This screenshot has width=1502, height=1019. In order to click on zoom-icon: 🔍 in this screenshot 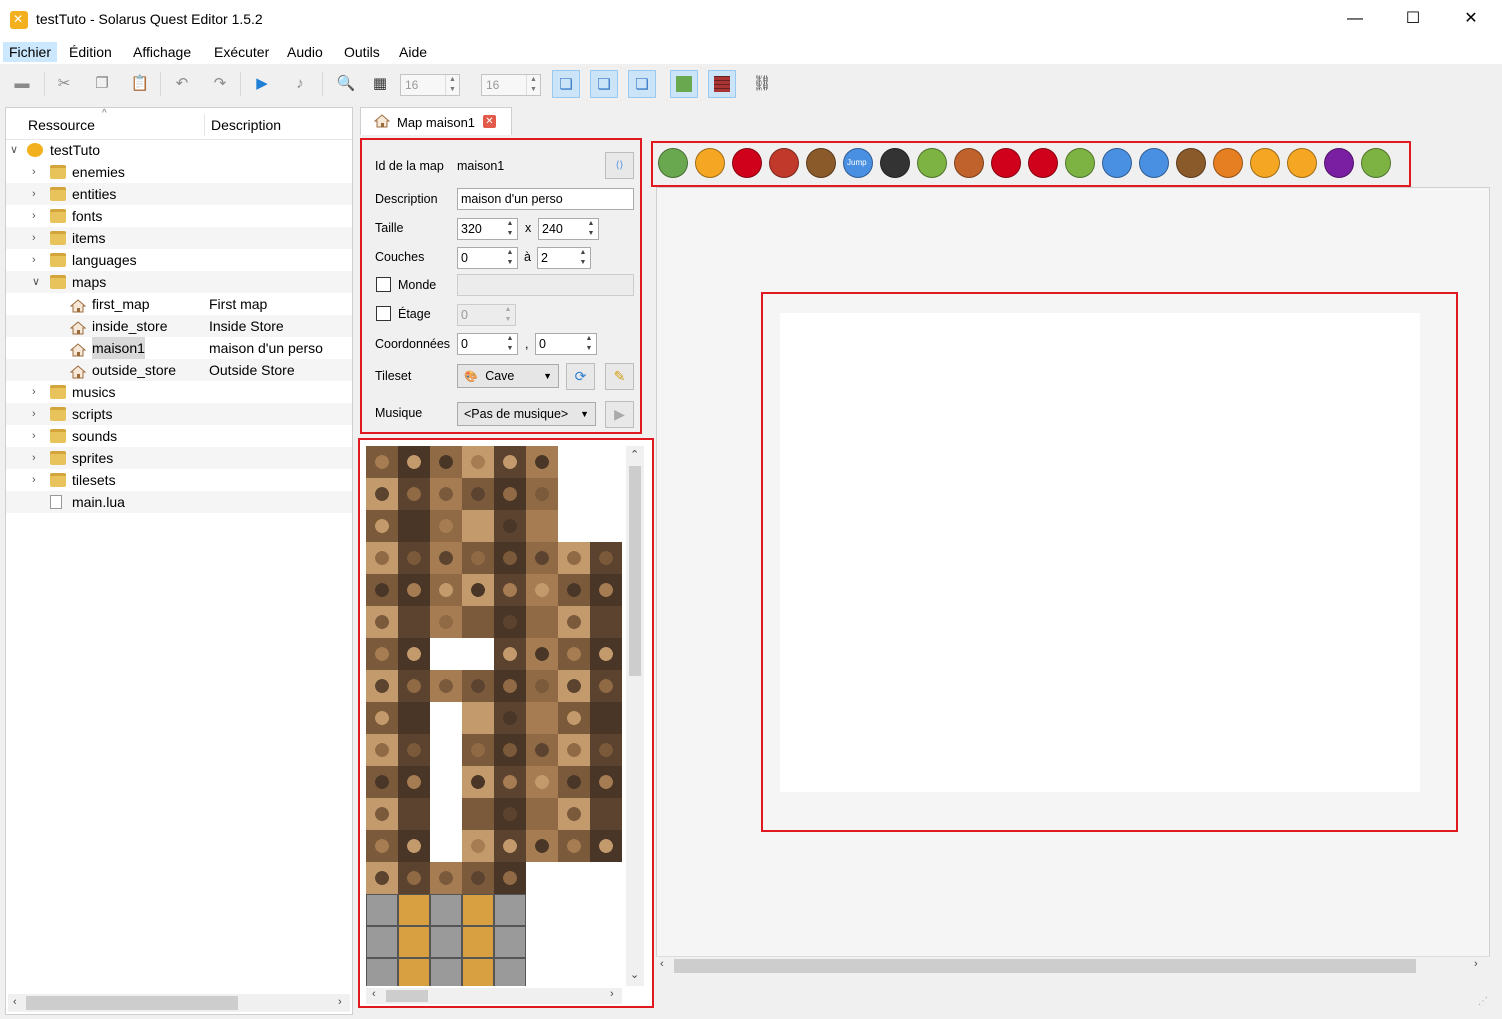, I will do `click(346, 84)`.